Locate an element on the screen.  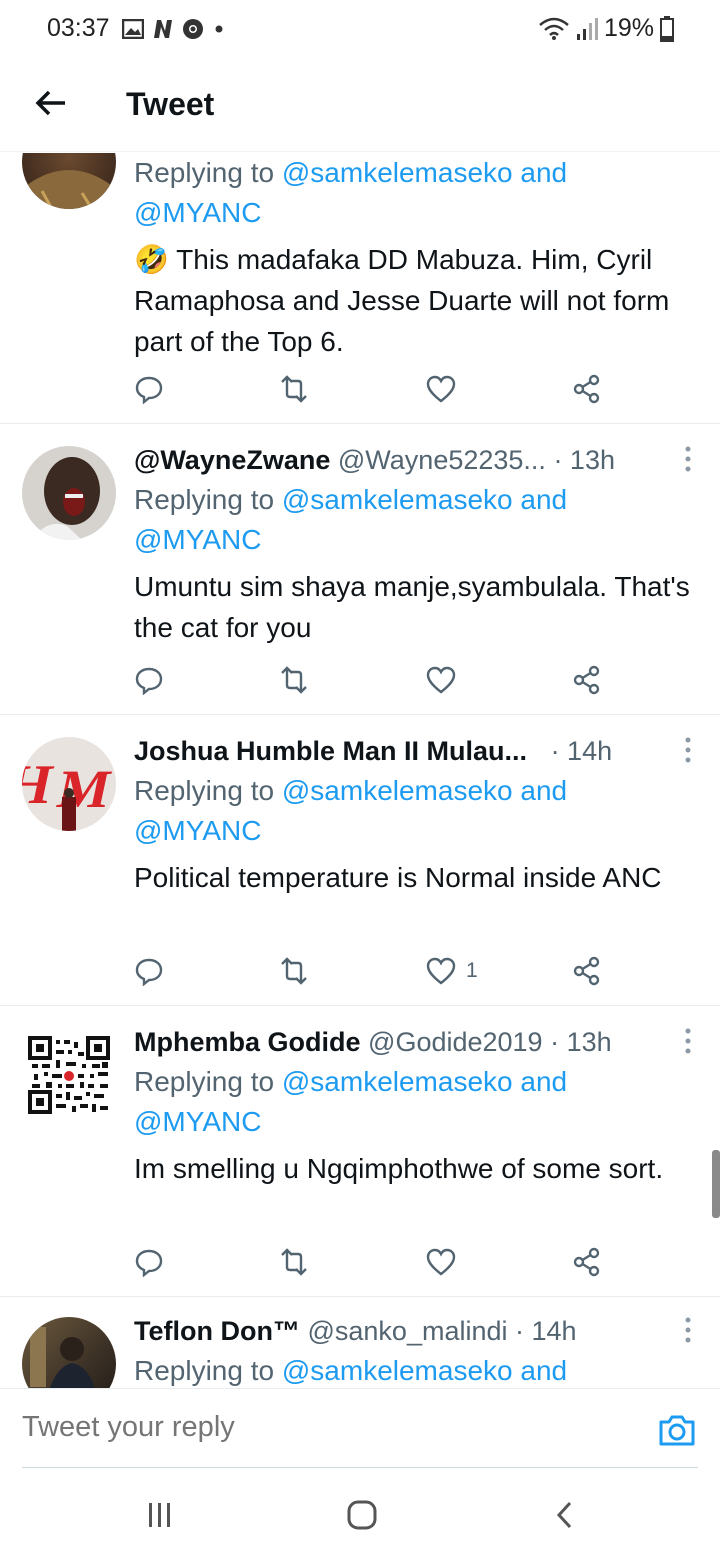
input-underline is located at coordinates (360, 1467).